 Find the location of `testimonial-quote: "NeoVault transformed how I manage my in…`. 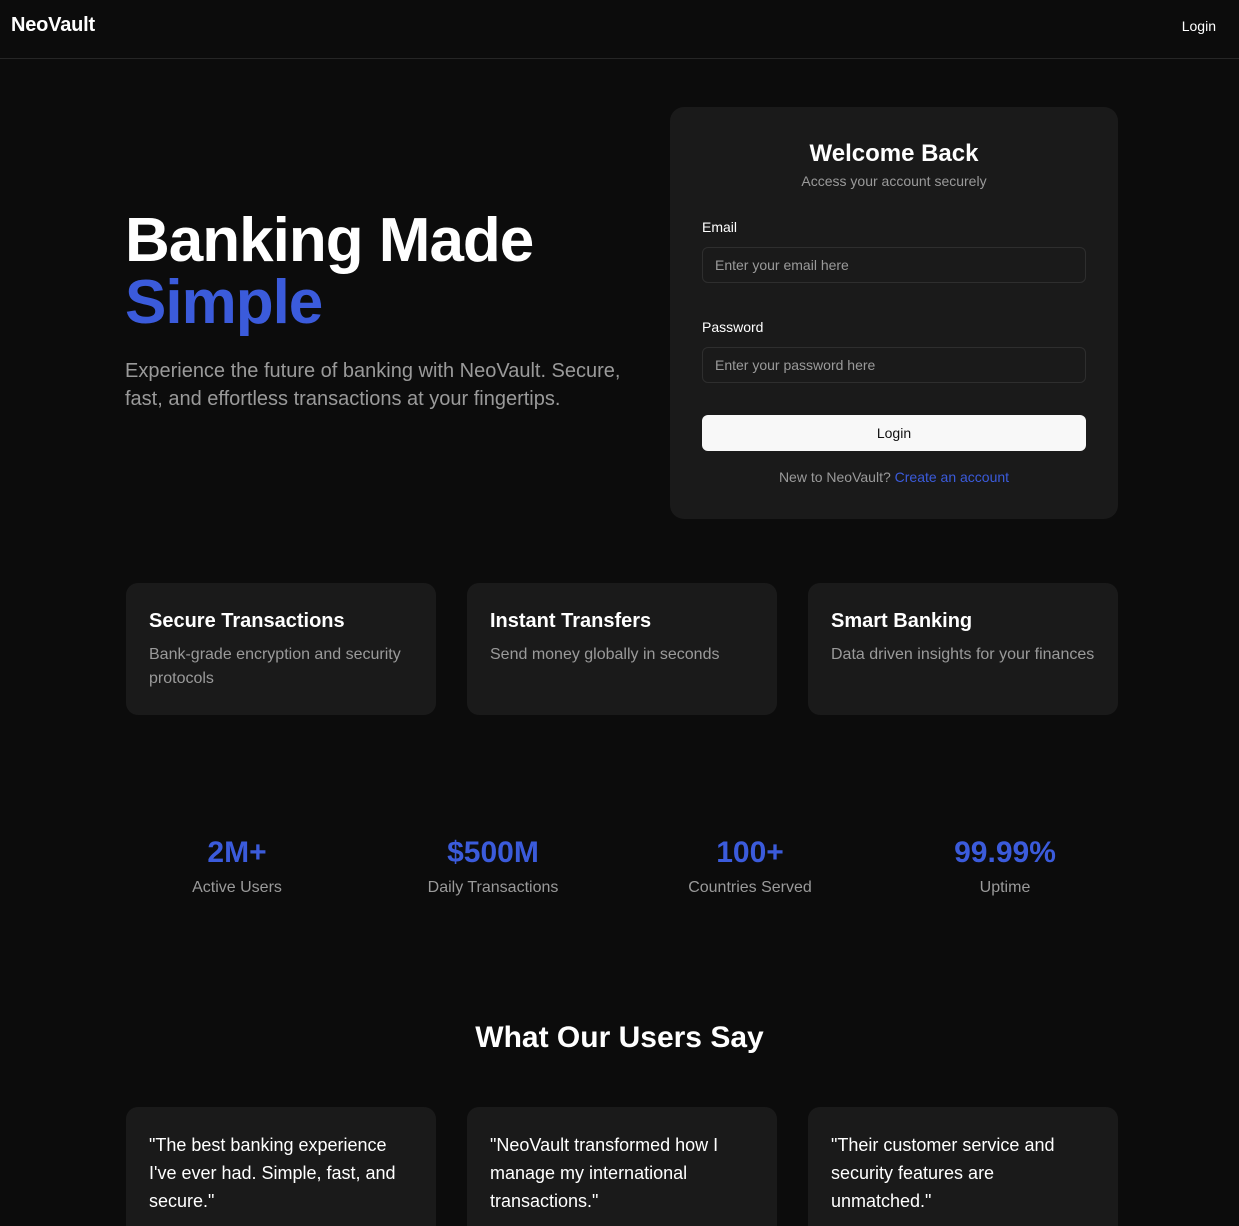

testimonial-quote: "NeoVault transformed how I manage my in… is located at coordinates (604, 1173).